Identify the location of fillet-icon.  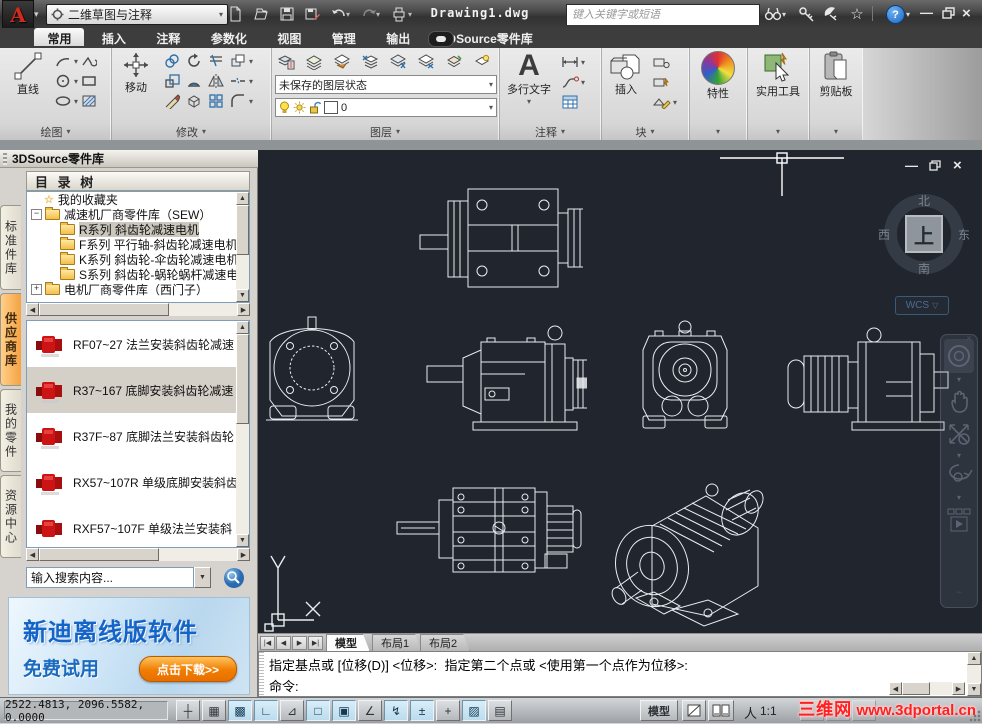
(238, 101).